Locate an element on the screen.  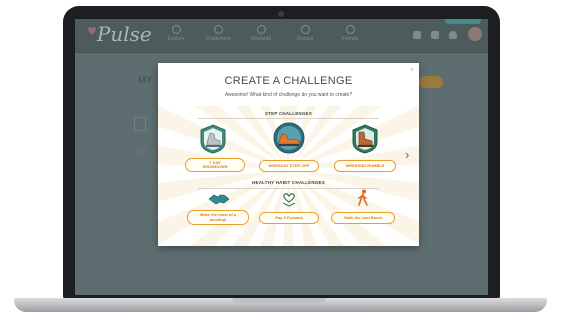
pay-it-forward-button: Pay it Forward is located at coordinates (289, 218).